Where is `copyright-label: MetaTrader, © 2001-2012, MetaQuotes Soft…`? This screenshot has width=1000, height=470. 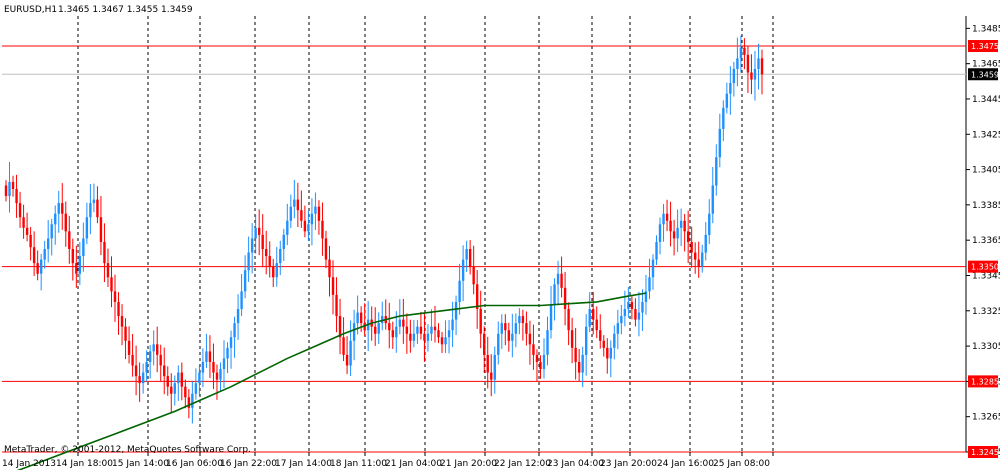 copyright-label: MetaTrader, © 2001-2012, MetaQuotes Soft… is located at coordinates (127, 450).